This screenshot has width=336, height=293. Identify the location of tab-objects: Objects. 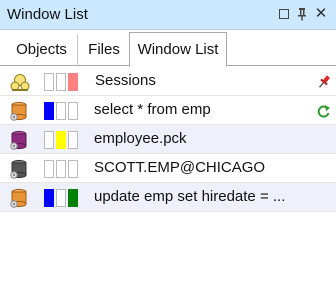
(42, 50).